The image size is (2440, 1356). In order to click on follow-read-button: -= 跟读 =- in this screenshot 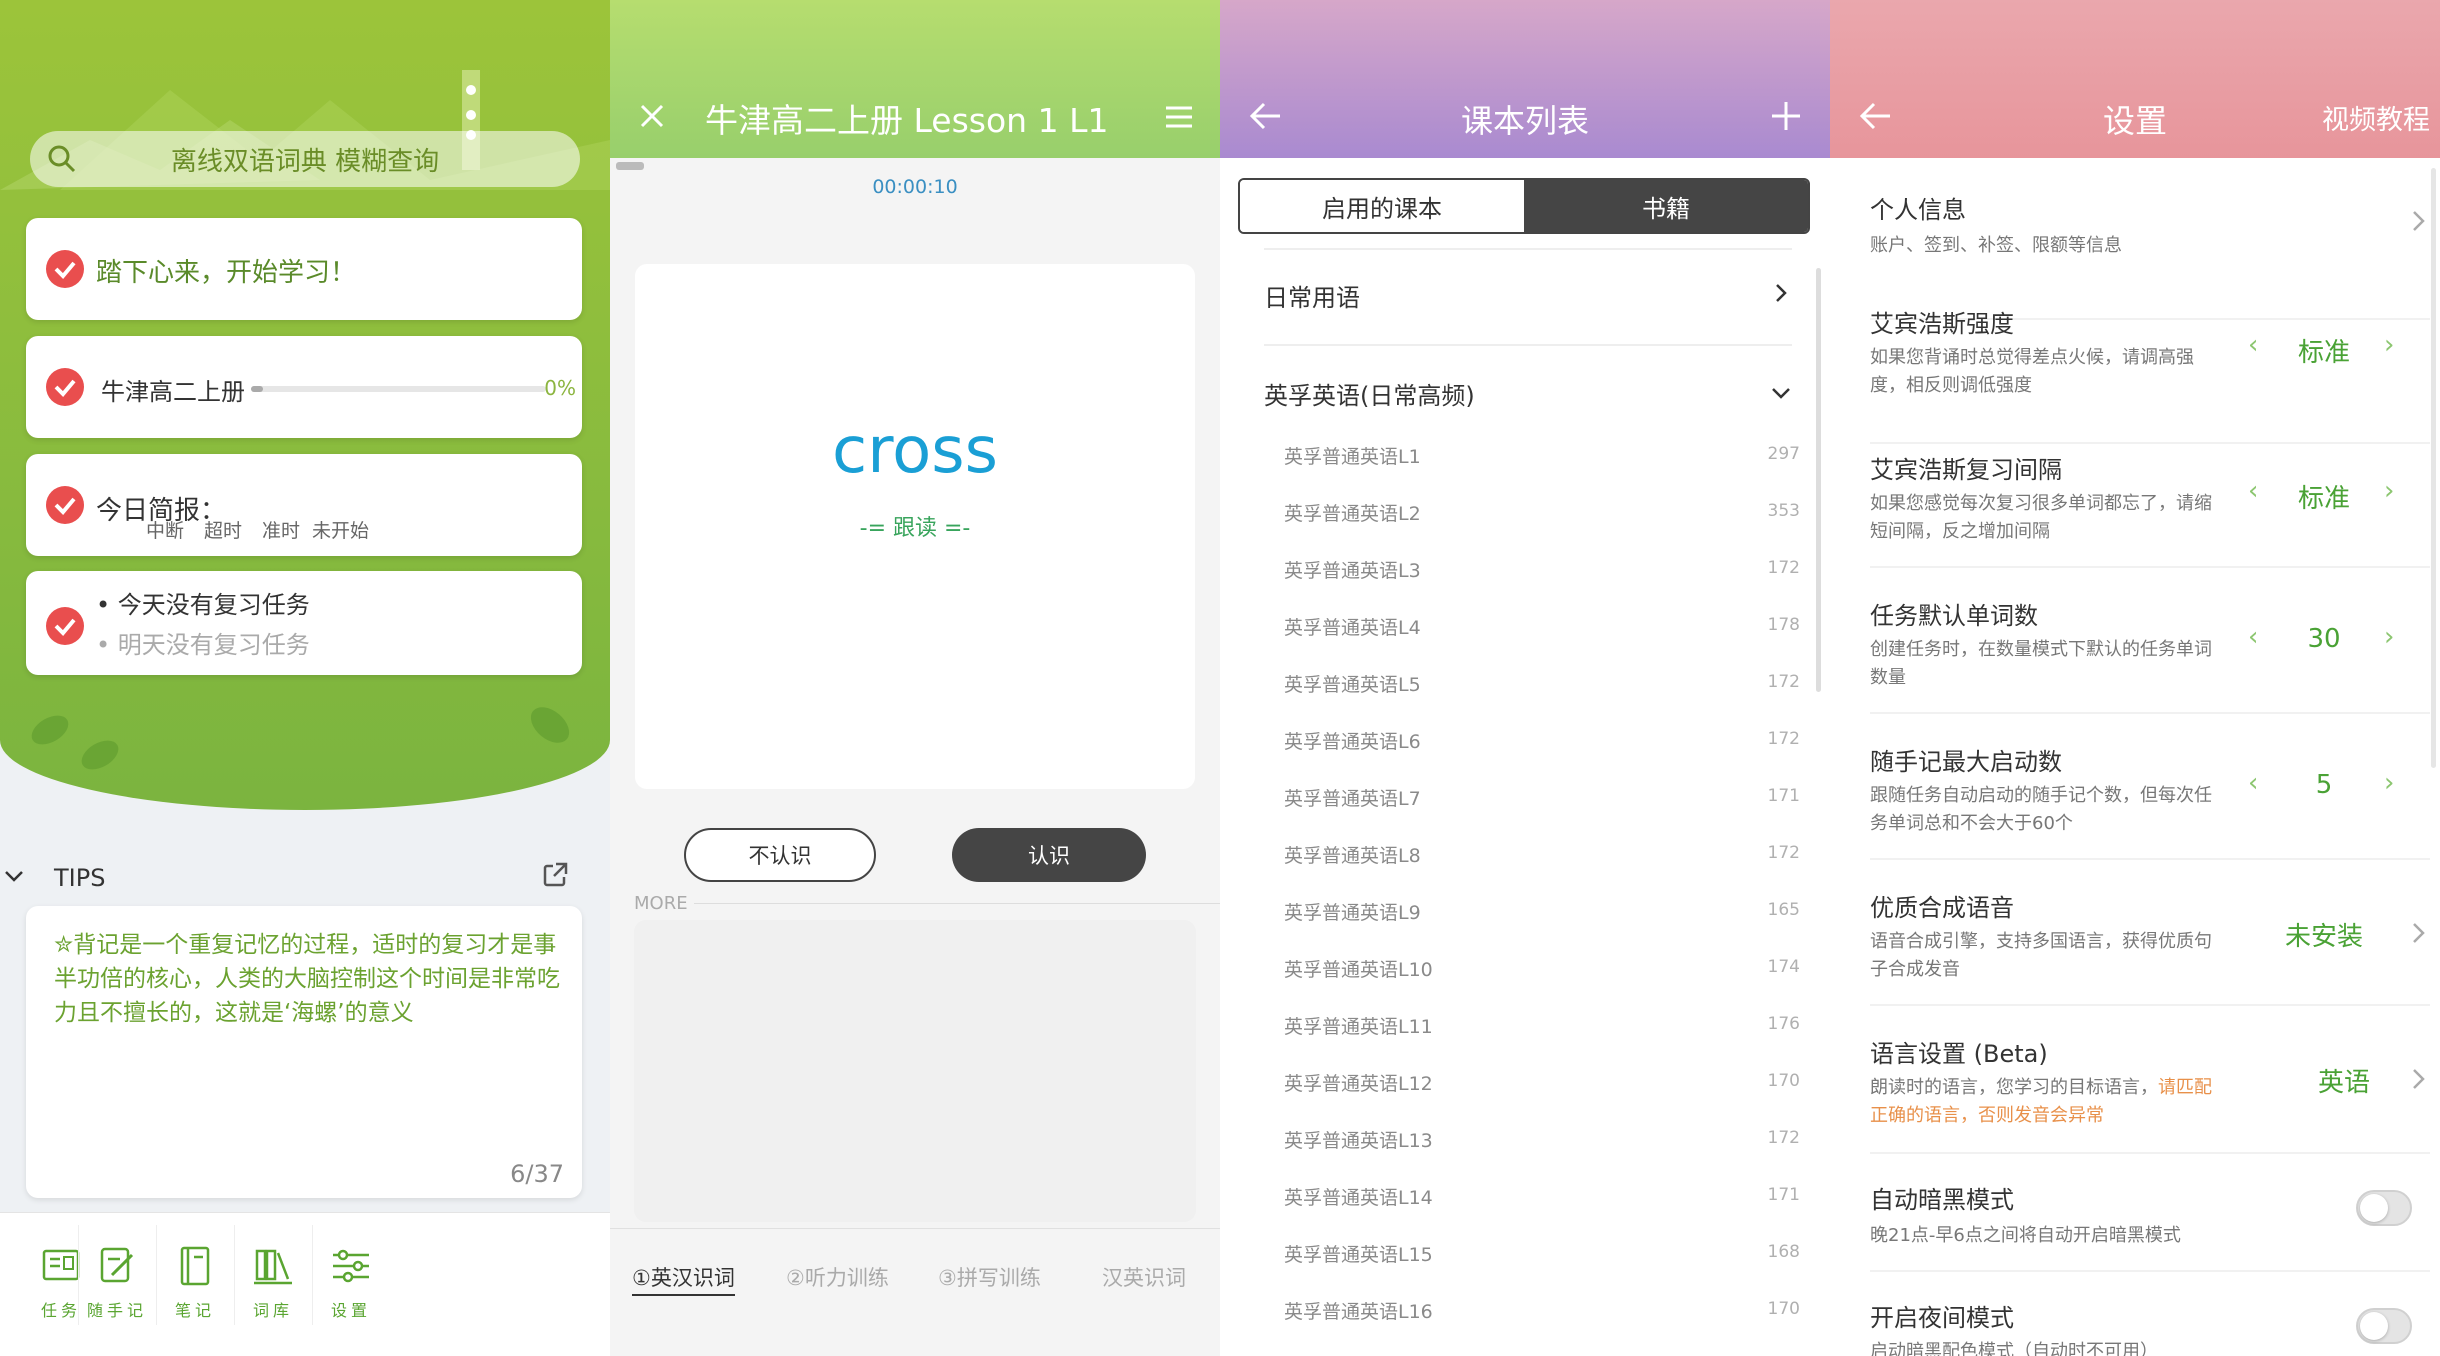, I will do `click(915, 526)`.